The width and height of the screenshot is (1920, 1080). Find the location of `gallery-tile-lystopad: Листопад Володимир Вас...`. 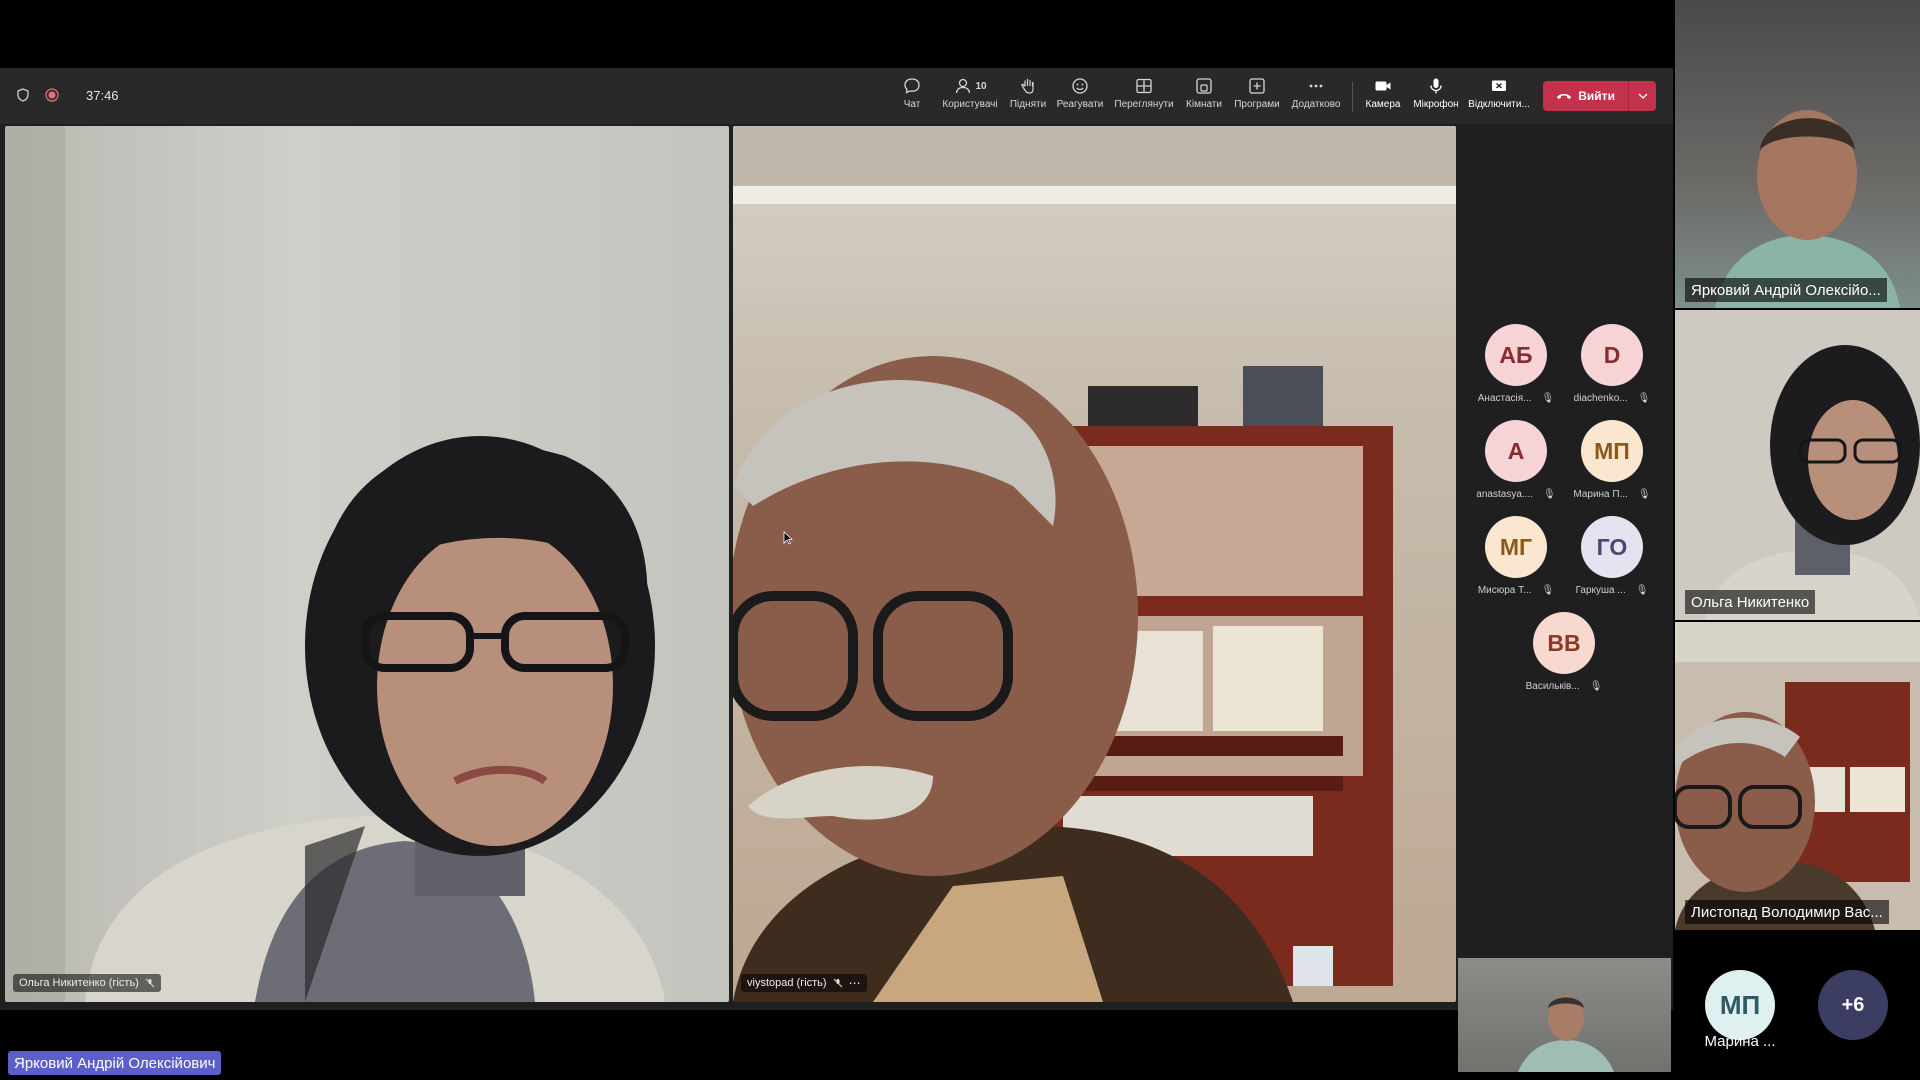

gallery-tile-lystopad: Листопад Володимир Вас... is located at coordinates (1797, 776).